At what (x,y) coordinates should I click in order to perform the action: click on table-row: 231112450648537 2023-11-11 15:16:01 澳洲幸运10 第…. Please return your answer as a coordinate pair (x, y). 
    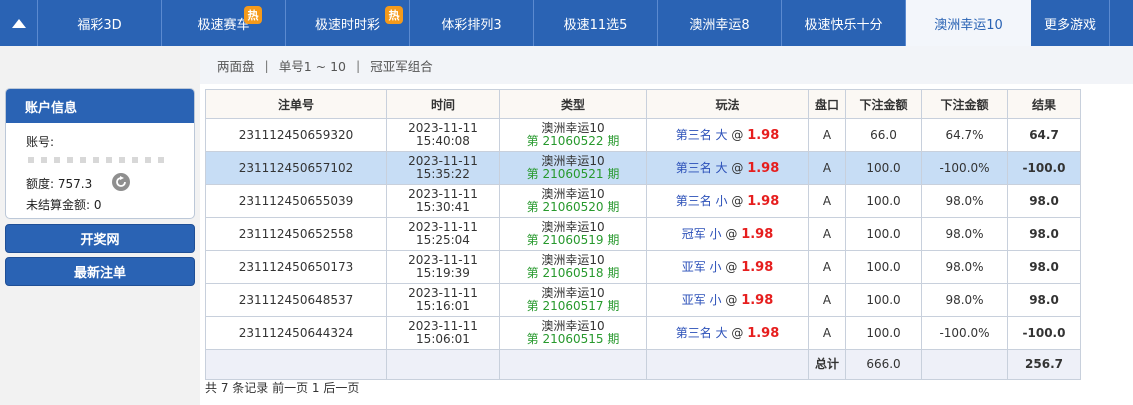
    Looking at the image, I should click on (643, 300).